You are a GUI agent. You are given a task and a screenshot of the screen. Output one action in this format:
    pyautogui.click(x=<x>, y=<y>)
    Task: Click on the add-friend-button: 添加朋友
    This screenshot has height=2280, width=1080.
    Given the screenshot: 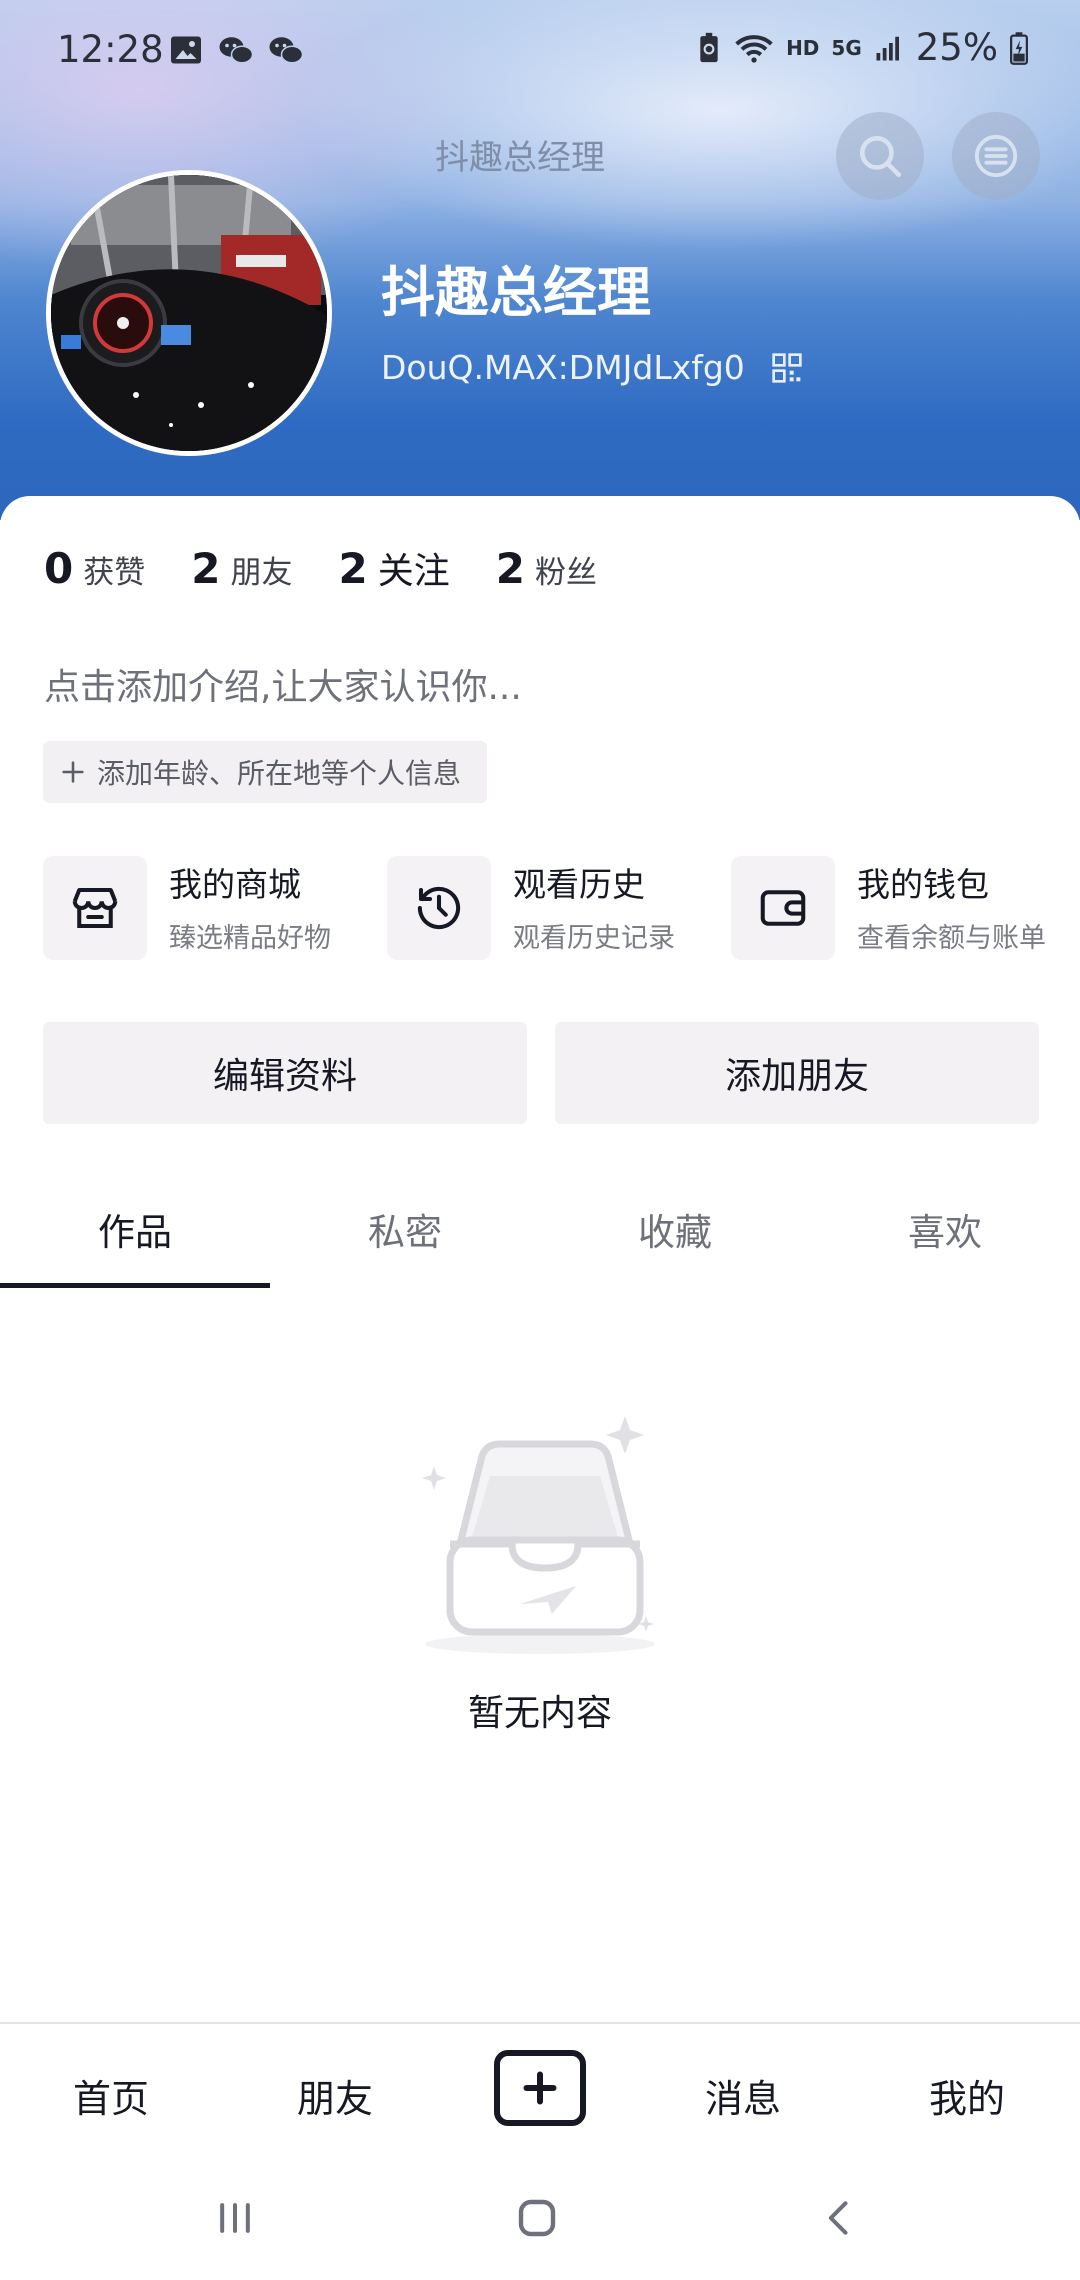 What is the action you would take?
    pyautogui.click(x=797, y=1073)
    